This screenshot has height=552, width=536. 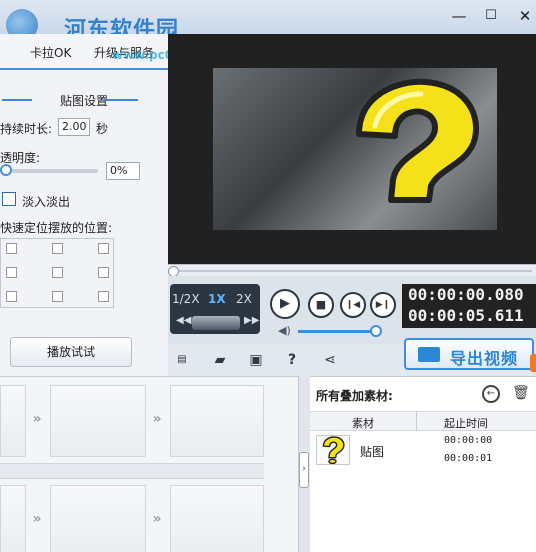 I want to click on preview-play-button: 播放试试, so click(x=71, y=352).